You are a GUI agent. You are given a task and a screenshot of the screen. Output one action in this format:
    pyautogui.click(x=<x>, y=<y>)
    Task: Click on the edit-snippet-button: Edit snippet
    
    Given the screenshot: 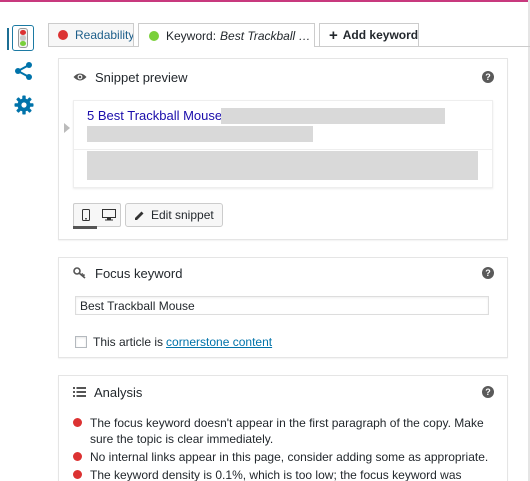 What is the action you would take?
    pyautogui.click(x=174, y=215)
    